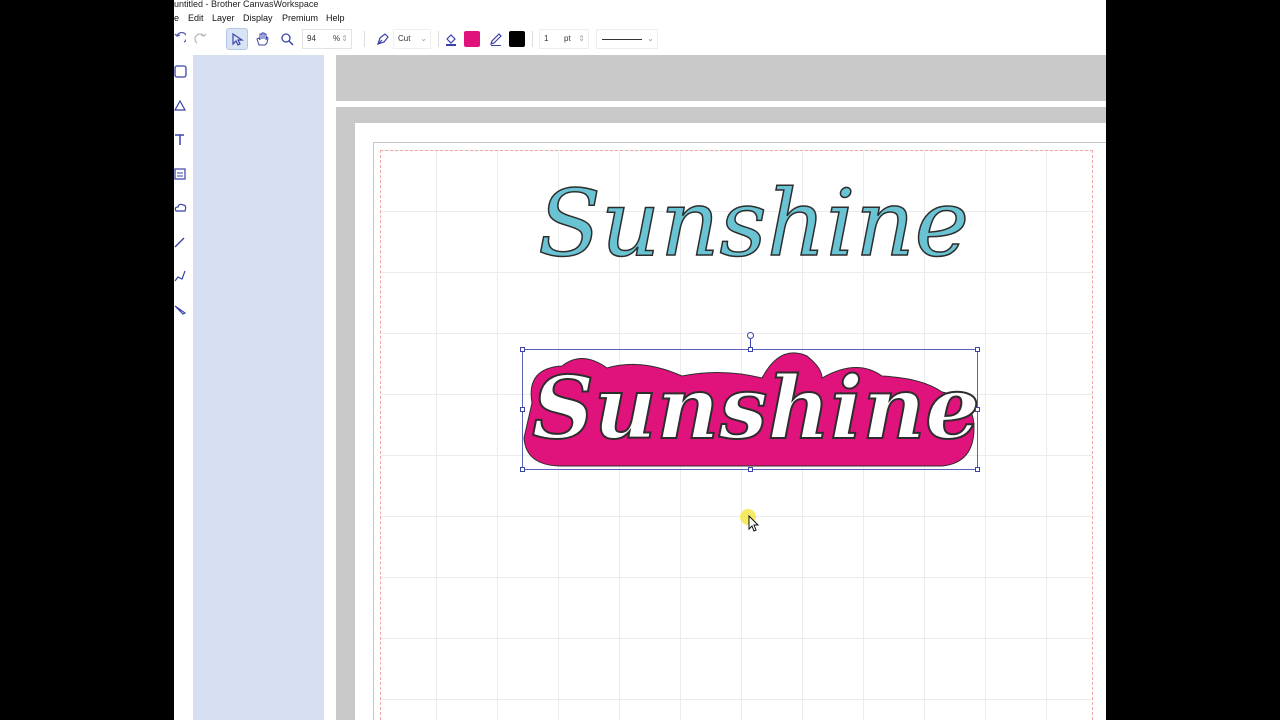 The image size is (1280, 720). Describe the element at coordinates (181, 106) in the screenshot. I see `shapes-tool-icon` at that location.